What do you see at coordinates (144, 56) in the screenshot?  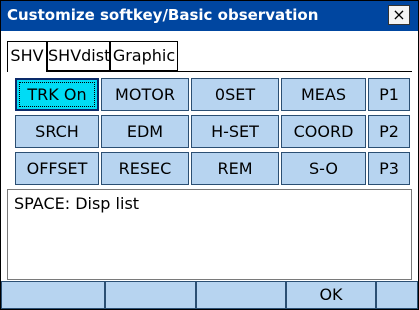 I see `tab-graphic: Graphic` at bounding box center [144, 56].